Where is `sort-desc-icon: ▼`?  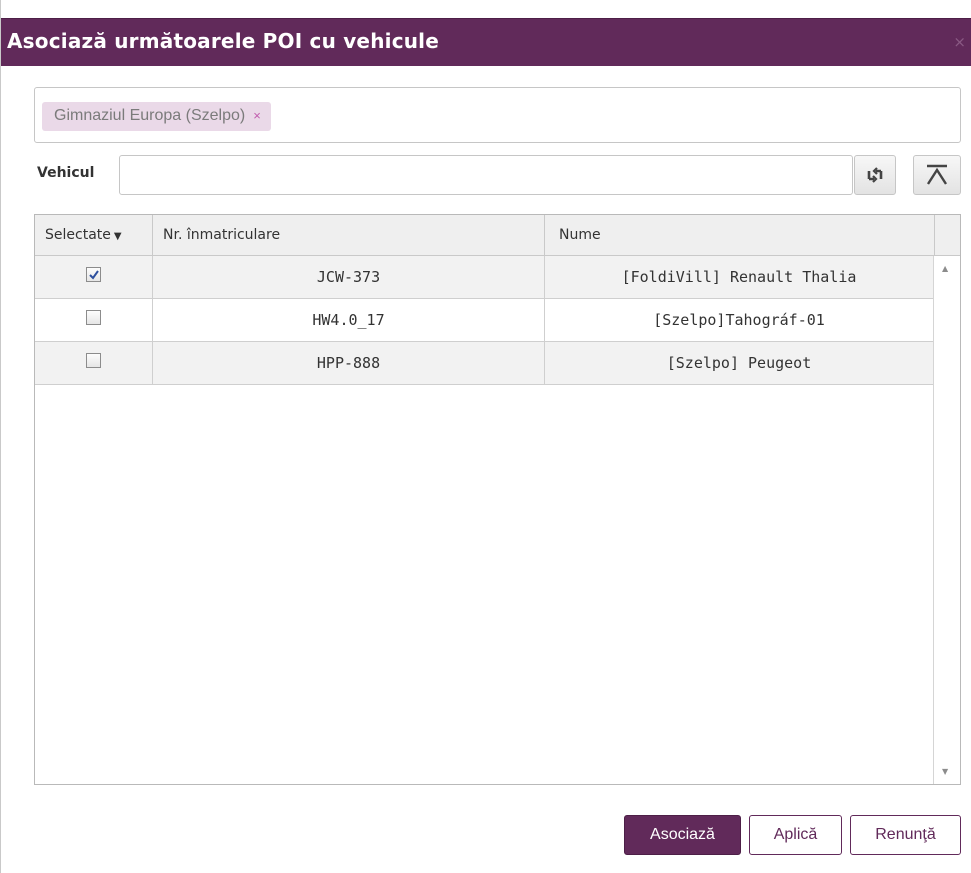 sort-desc-icon: ▼ is located at coordinates (117, 236).